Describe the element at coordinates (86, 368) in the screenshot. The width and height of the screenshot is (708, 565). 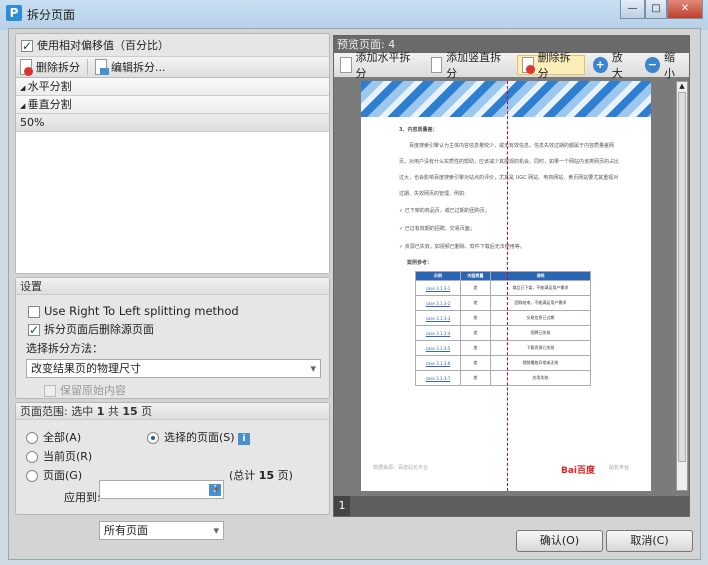
I see `method-value: 改变结果页的物理尺寸` at that location.